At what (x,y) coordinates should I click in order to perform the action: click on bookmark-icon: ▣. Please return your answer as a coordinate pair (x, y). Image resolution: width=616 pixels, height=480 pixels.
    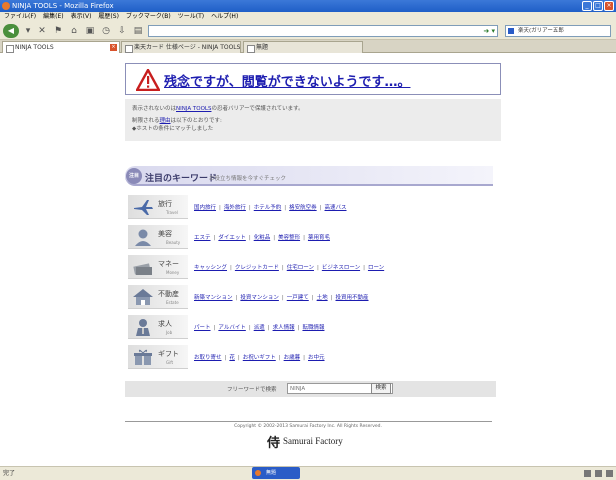
    Looking at the image, I should click on (90, 31).